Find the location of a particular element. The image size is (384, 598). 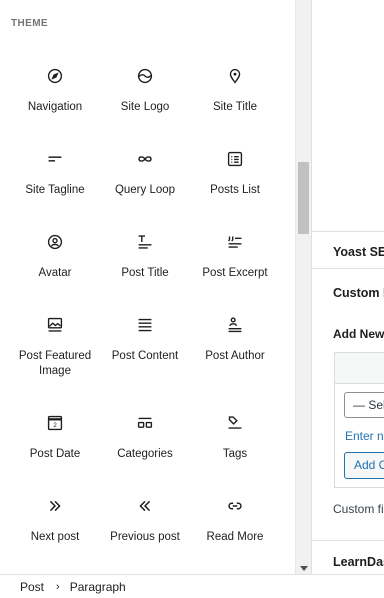

block-post-featured-image: Post Featured Image is located at coordinates (55, 356).